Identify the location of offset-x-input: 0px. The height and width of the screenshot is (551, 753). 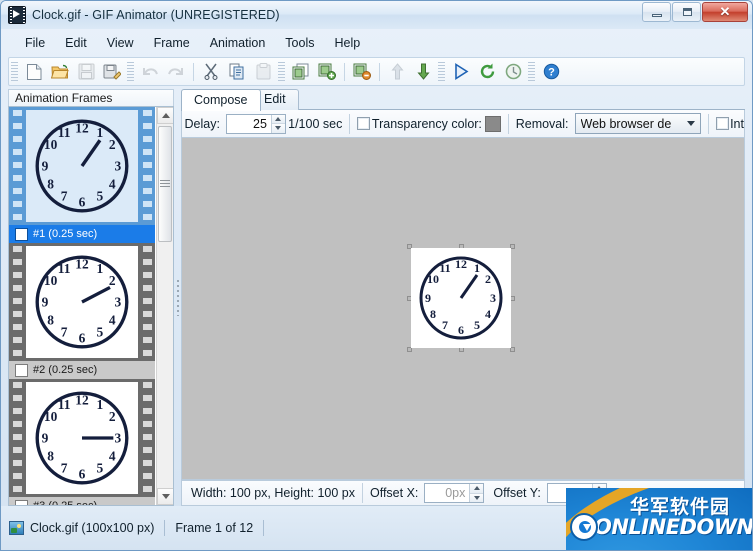
(454, 493).